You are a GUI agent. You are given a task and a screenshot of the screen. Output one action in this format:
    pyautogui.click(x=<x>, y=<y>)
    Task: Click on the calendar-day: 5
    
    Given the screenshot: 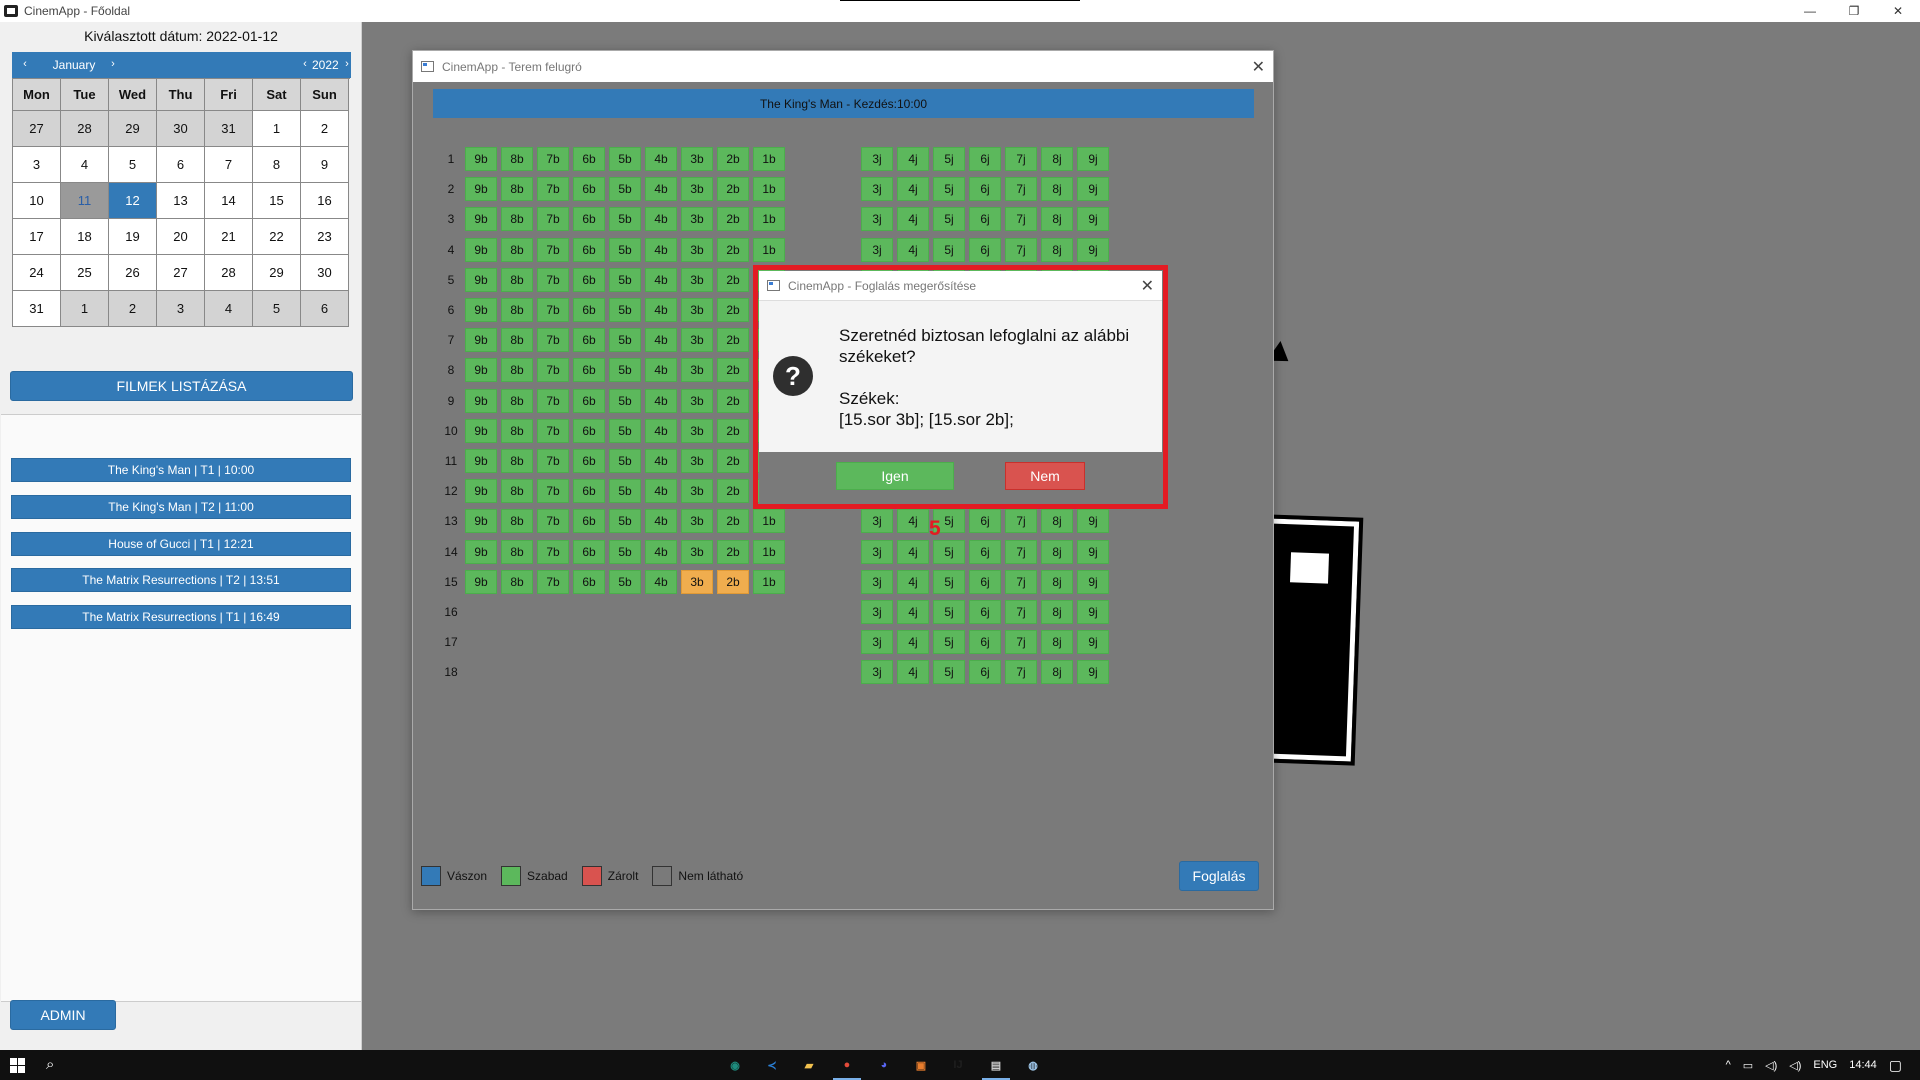 What is the action you would take?
    pyautogui.click(x=133, y=165)
    